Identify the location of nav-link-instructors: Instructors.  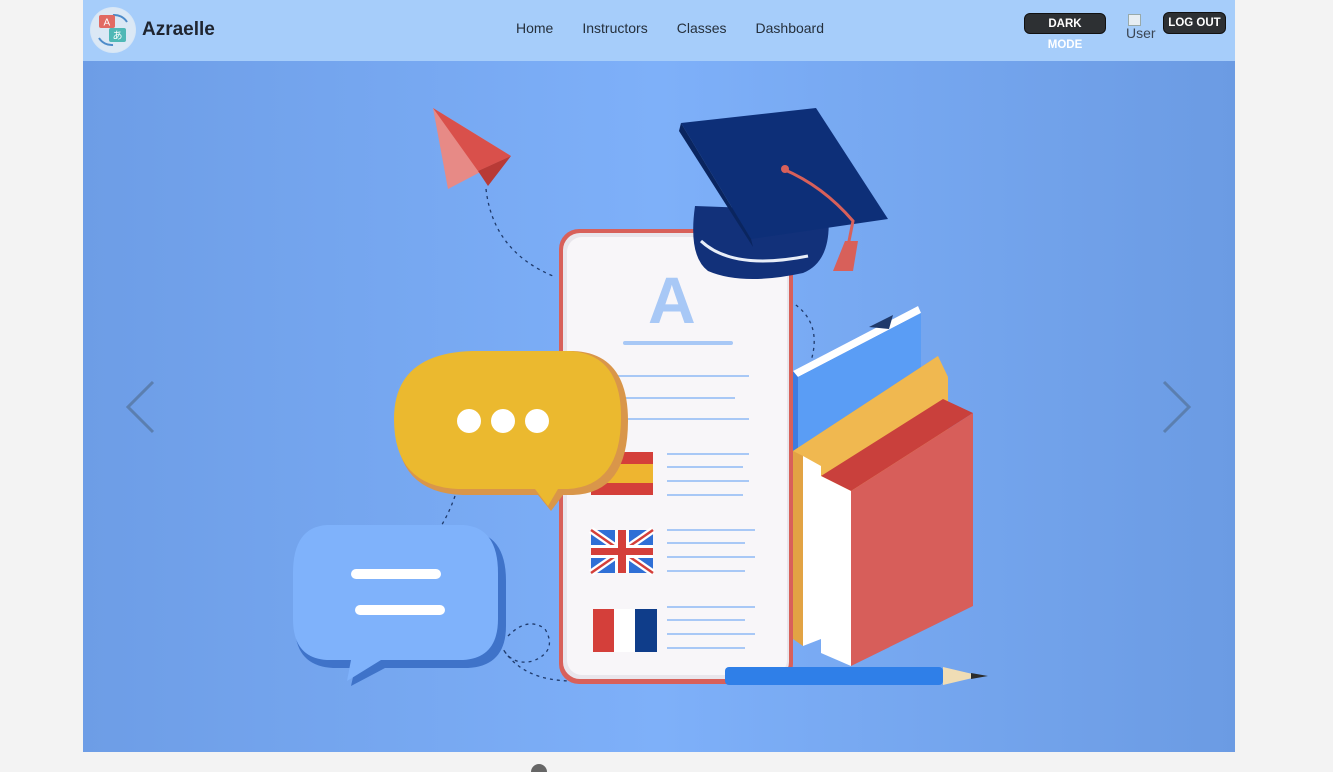
(614, 28).